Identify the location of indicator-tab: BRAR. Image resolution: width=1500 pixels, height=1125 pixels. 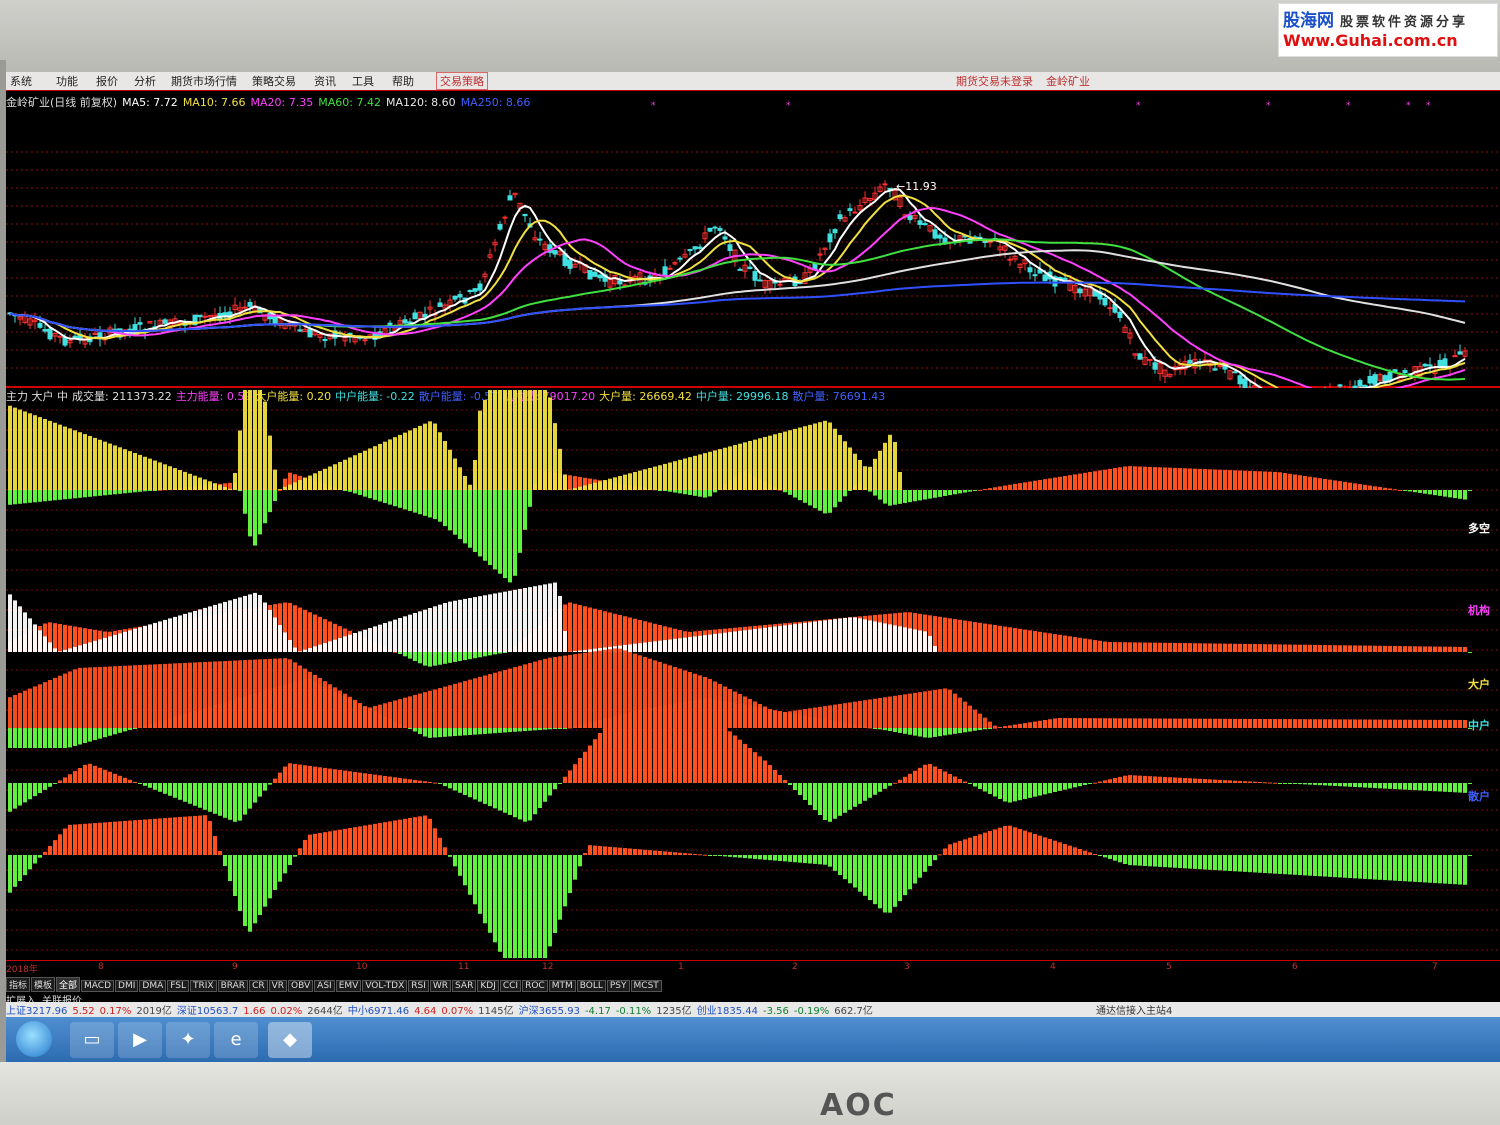
(233, 986).